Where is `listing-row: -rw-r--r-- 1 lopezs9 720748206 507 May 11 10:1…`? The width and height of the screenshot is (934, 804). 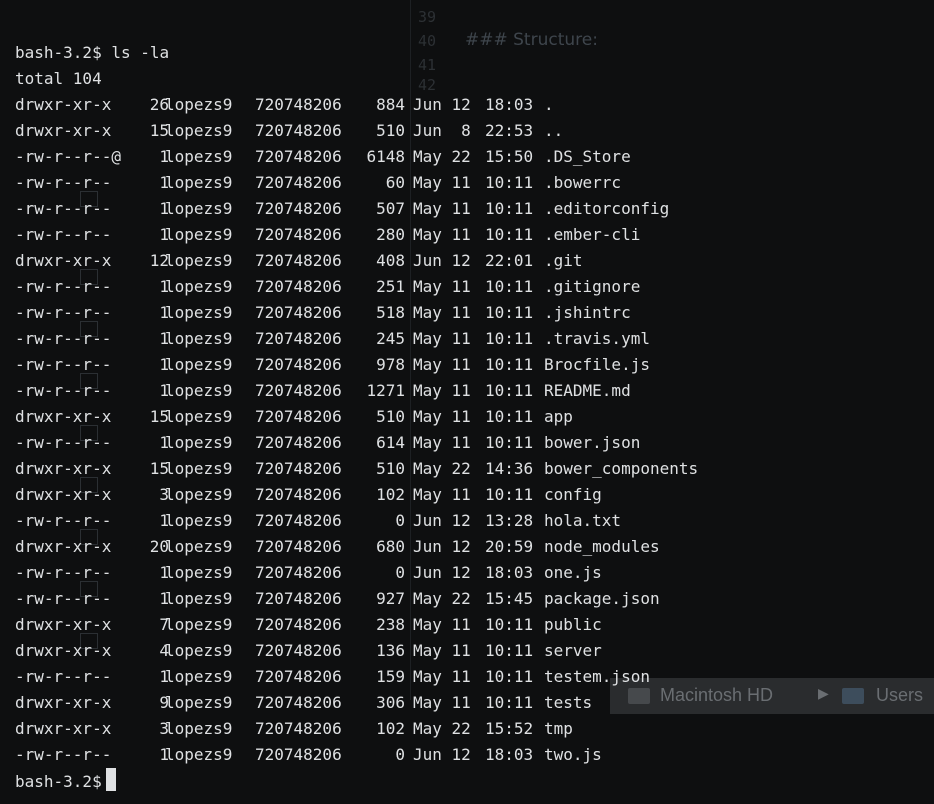 listing-row: -rw-r--r-- 1 lopezs9 720748206 507 May 11 10:1… is located at coordinates (342, 209).